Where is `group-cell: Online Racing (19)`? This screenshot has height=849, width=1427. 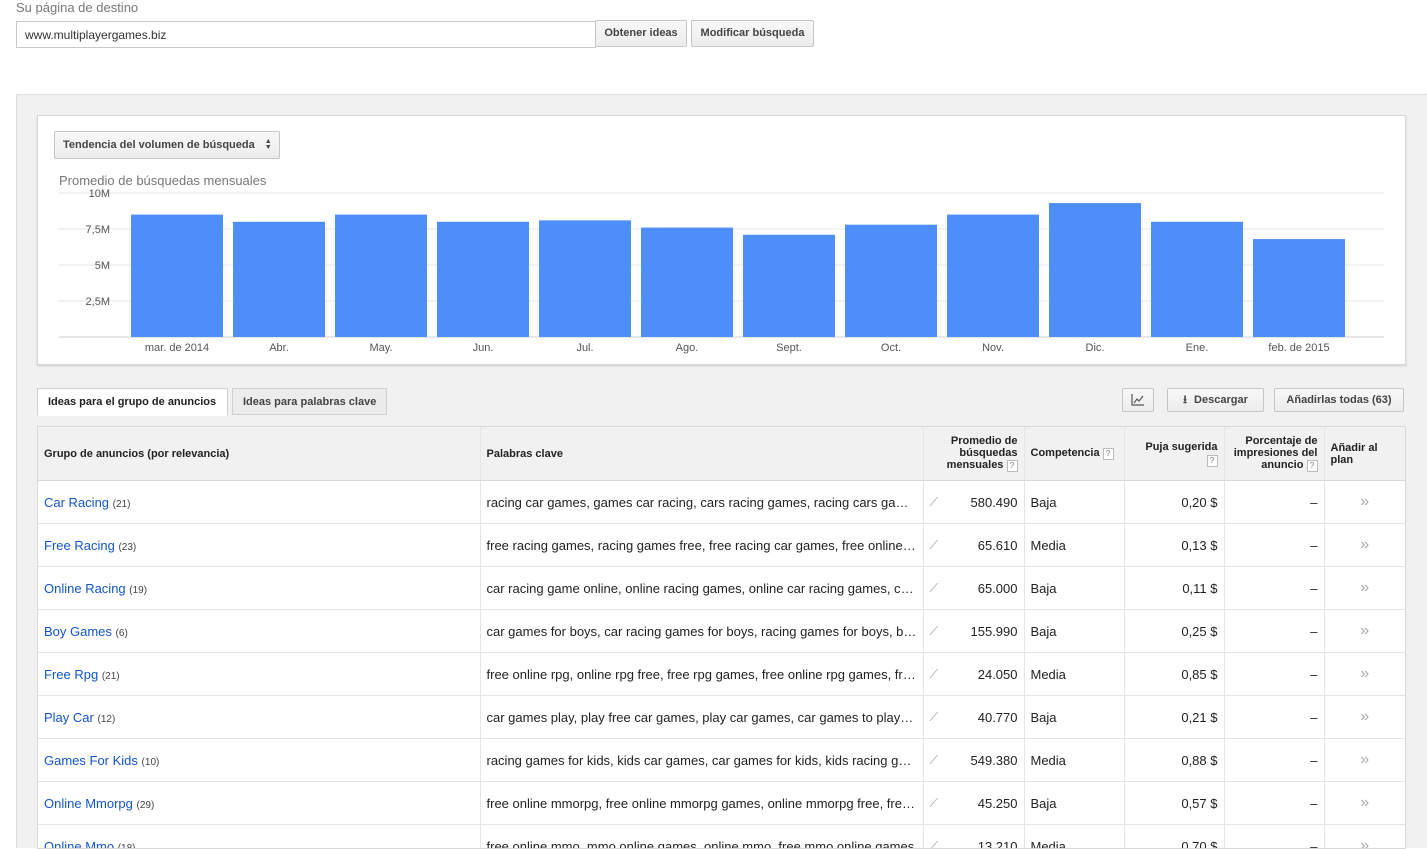
group-cell: Online Racing (19) is located at coordinates (259, 588).